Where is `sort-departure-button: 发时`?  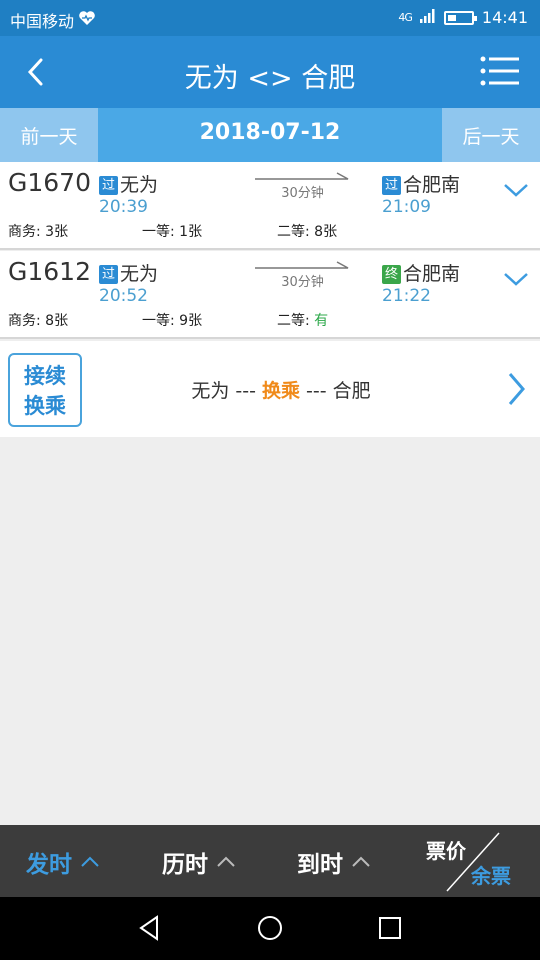
sort-departure-button: 发时 is located at coordinates (63, 862).